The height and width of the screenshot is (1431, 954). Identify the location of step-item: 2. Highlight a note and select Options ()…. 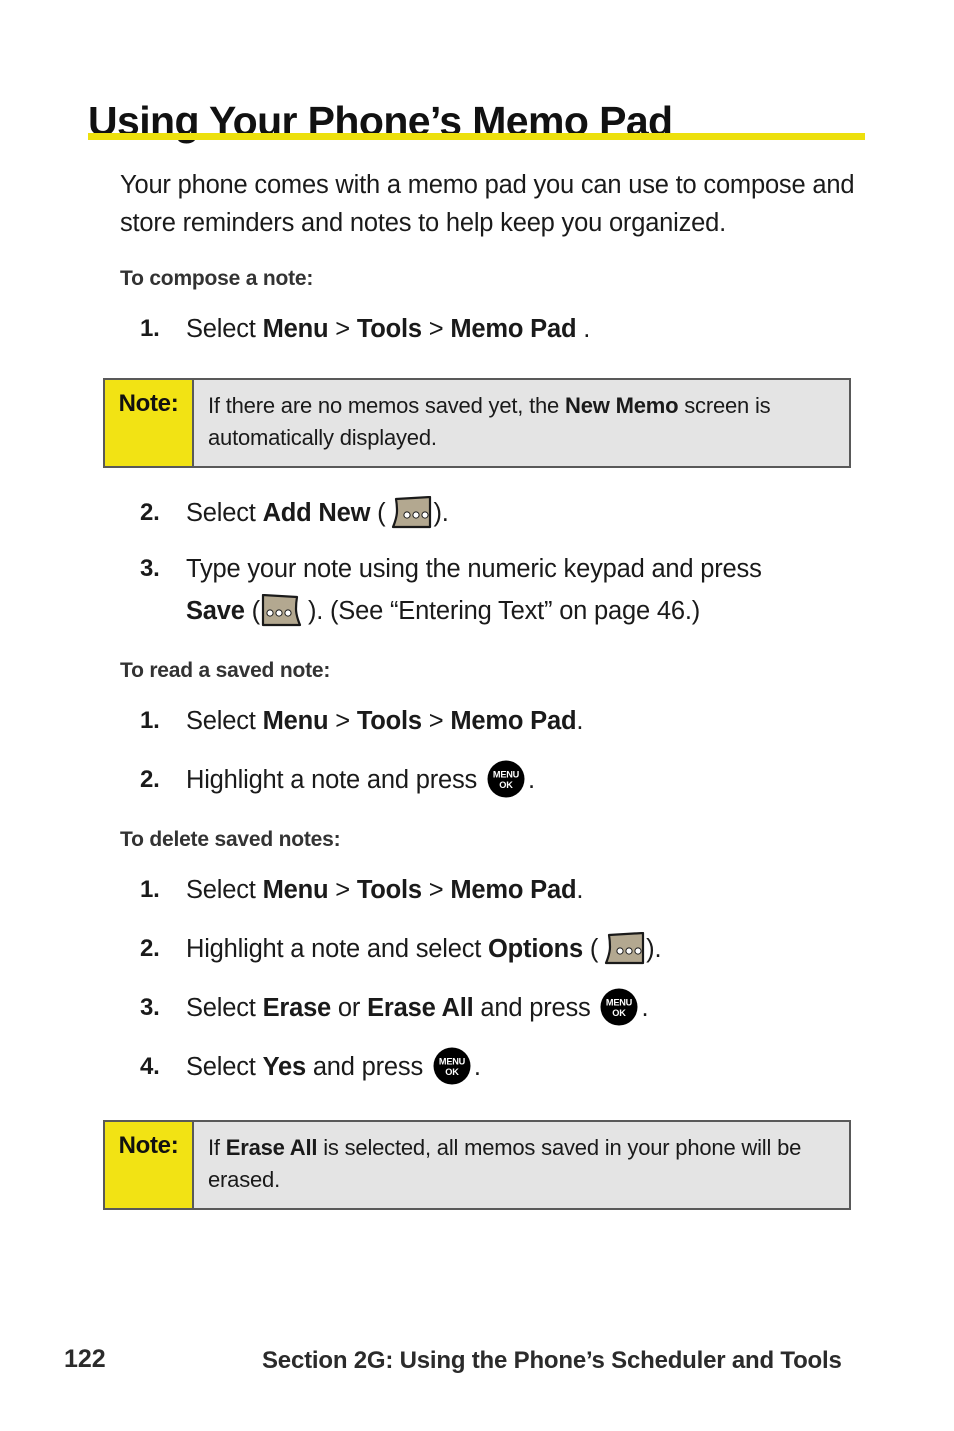
(433, 949).